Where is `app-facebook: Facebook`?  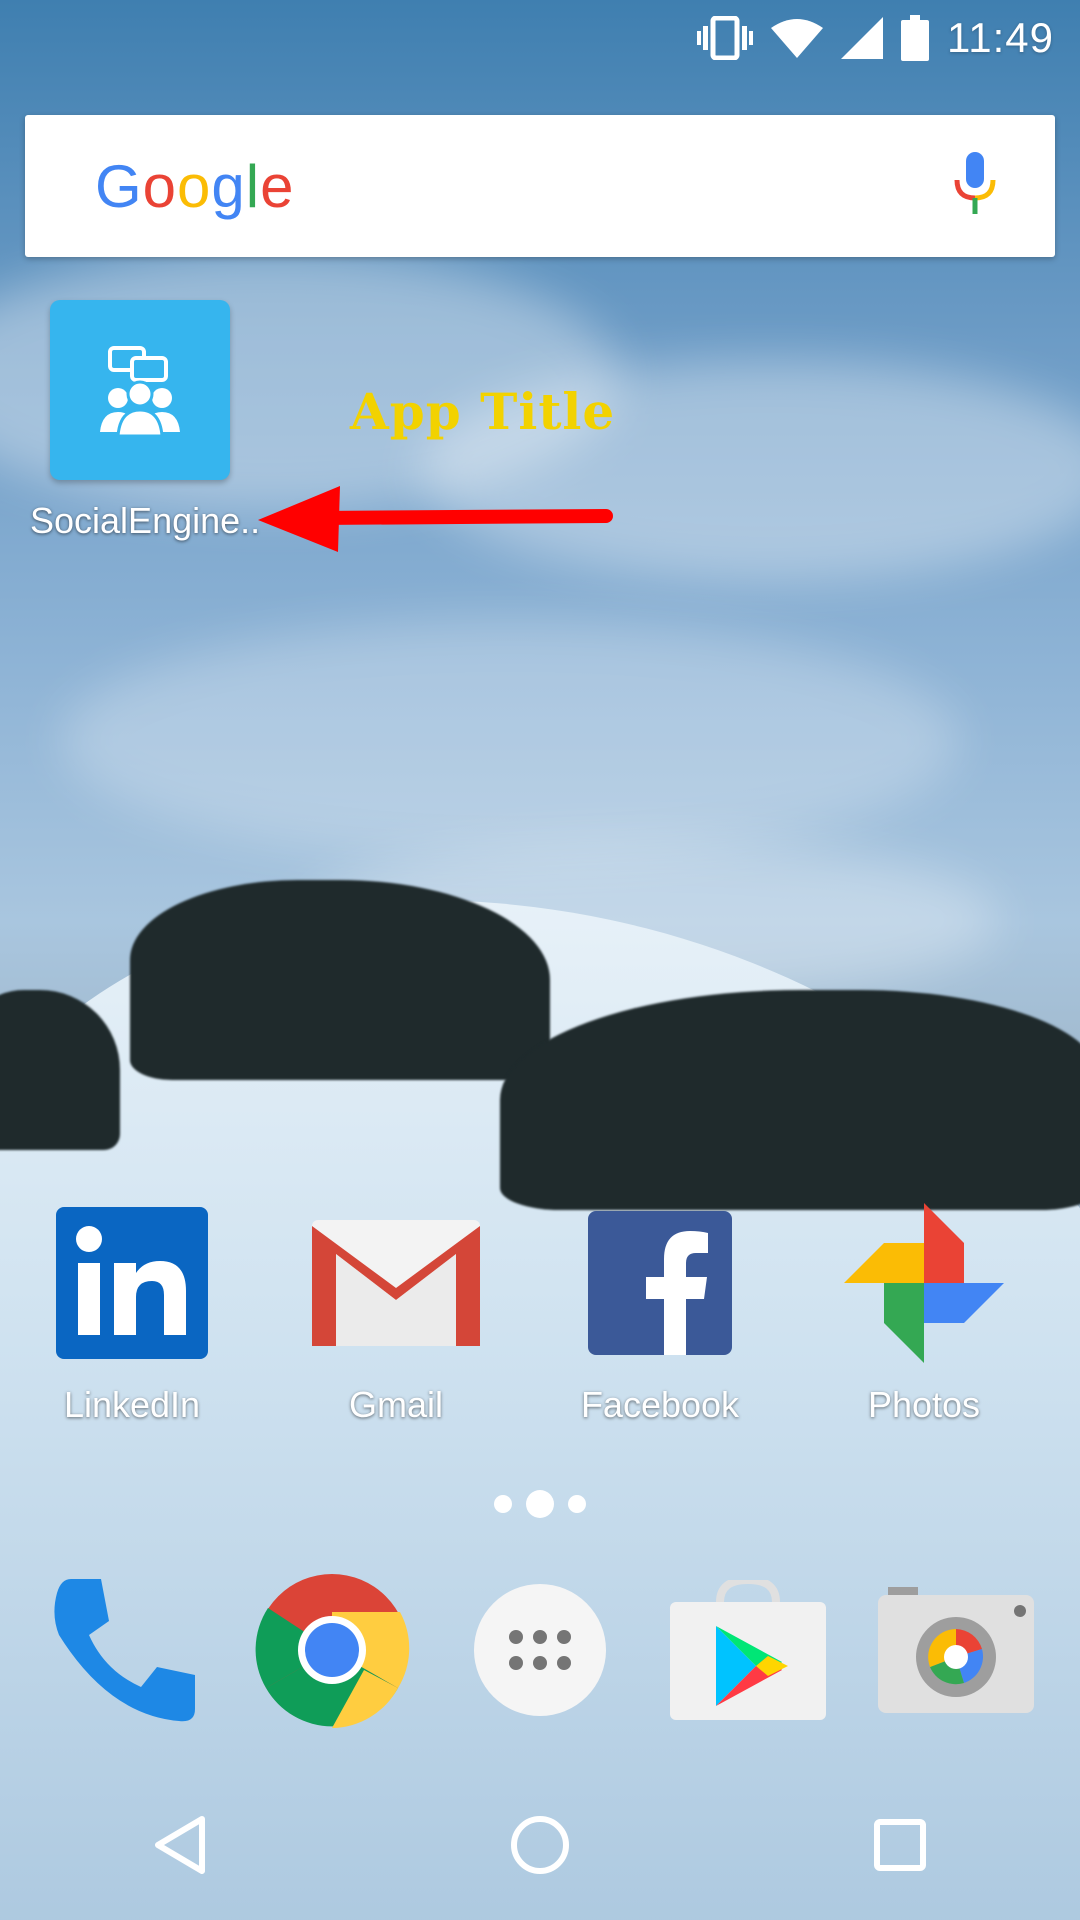
app-facebook: Facebook is located at coordinates (660, 1315).